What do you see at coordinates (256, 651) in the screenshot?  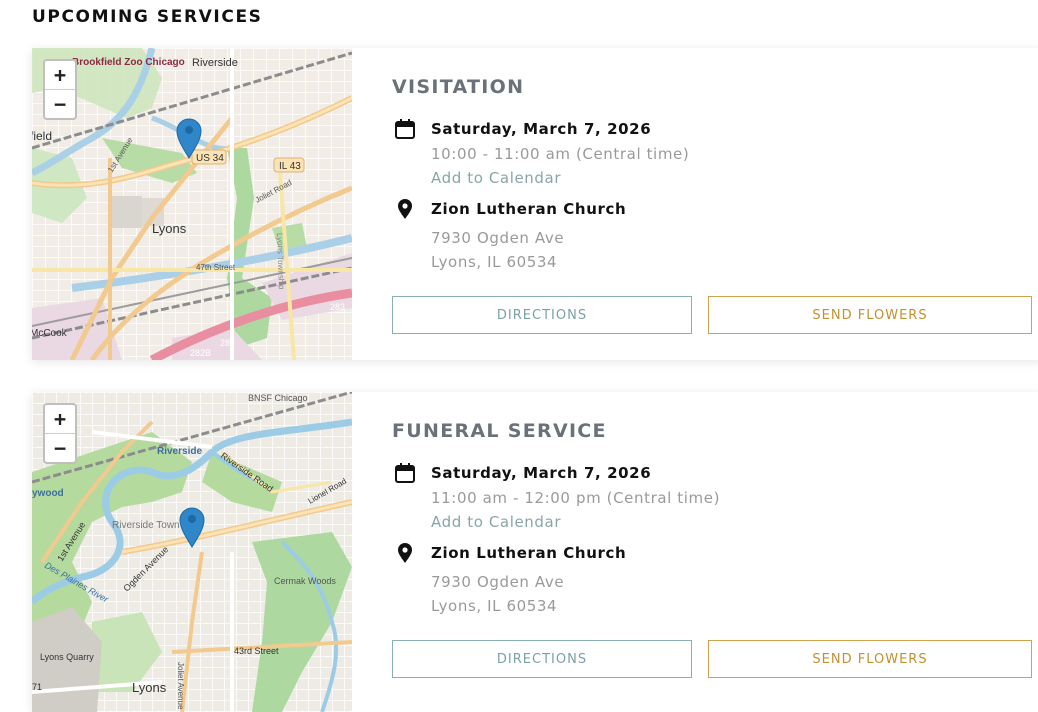 I see `map-label: 43rd Street` at bounding box center [256, 651].